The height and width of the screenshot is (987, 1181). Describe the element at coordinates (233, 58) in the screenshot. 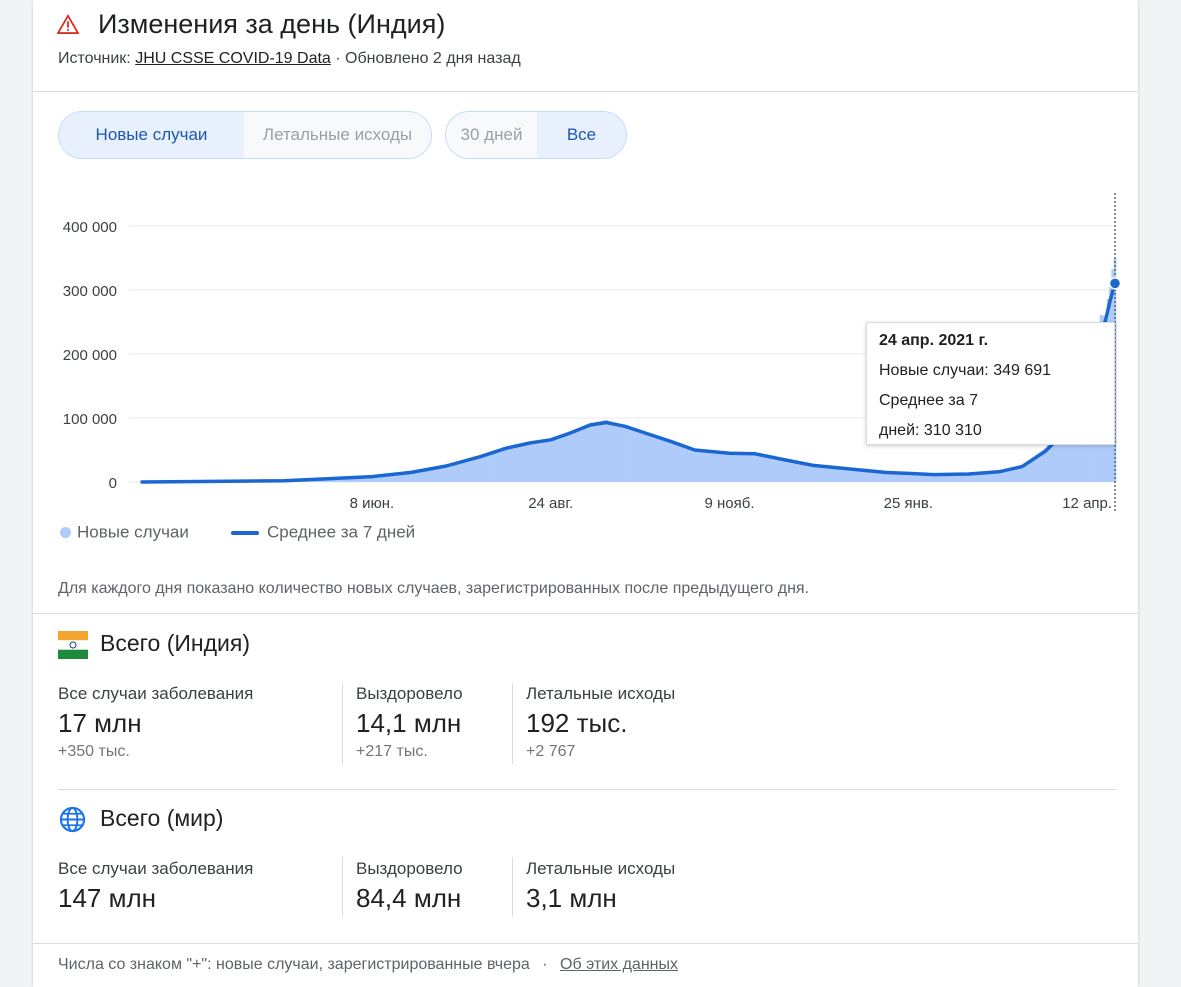

I see `source-link: JHU CSSE COVID-19 Data` at that location.